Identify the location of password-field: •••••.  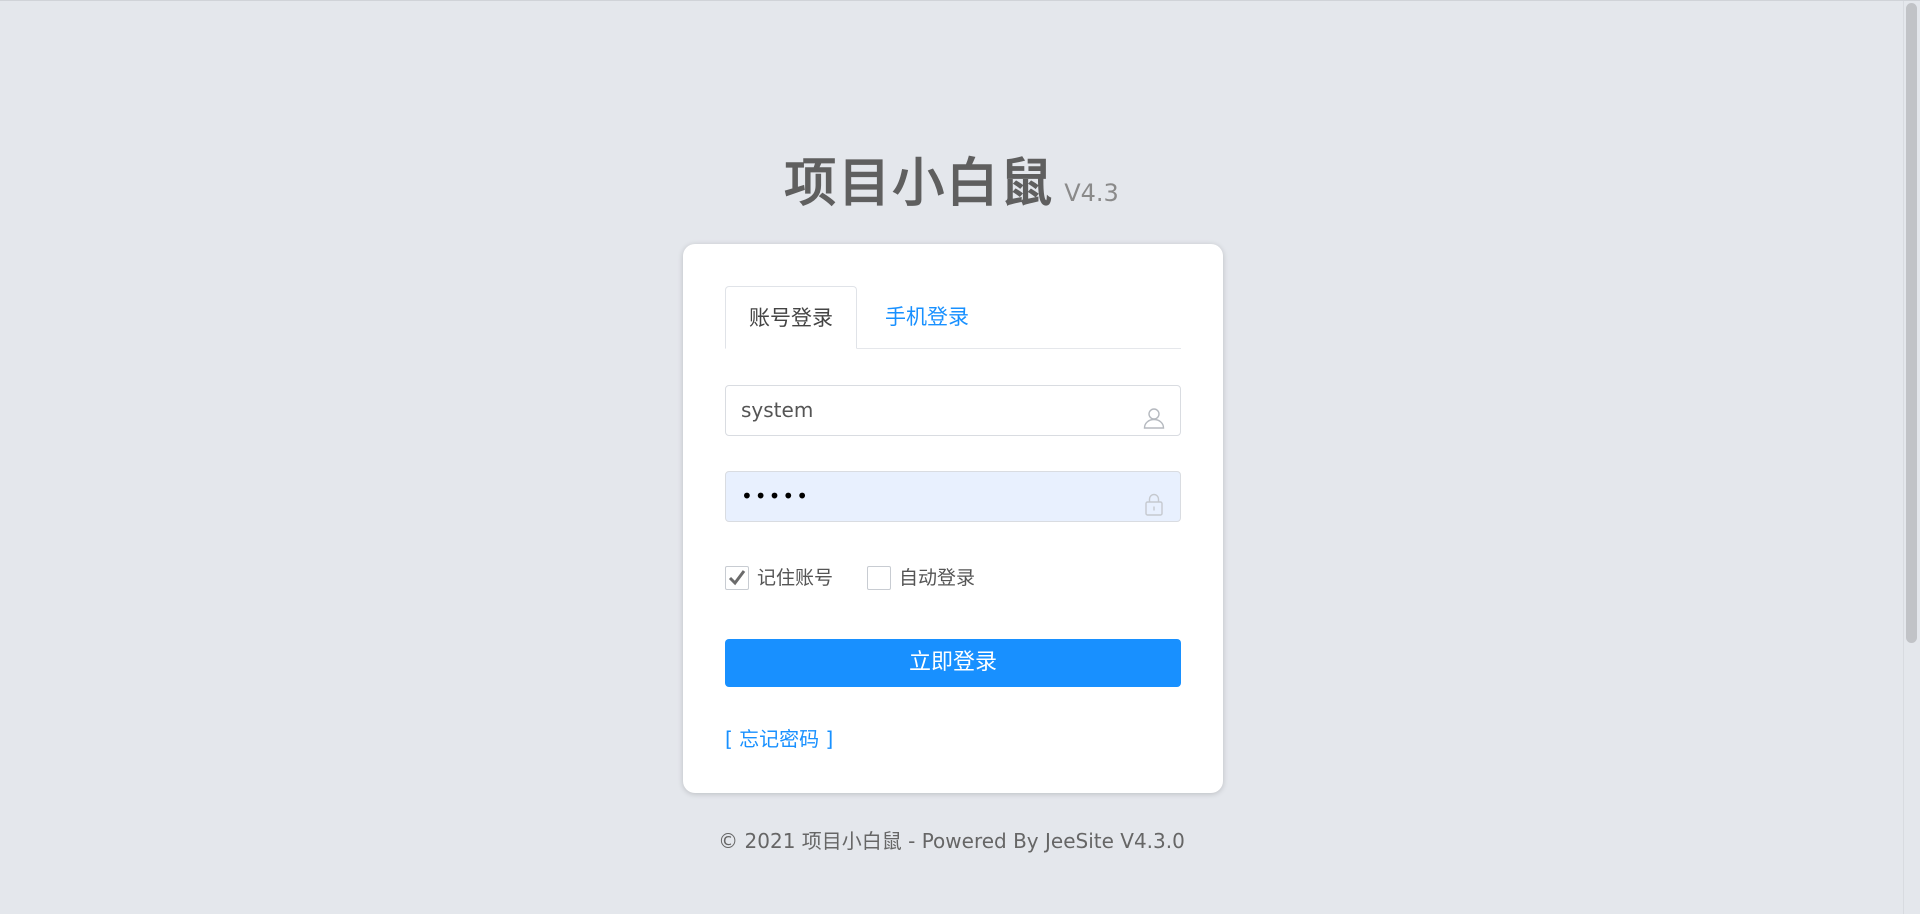
(953, 496).